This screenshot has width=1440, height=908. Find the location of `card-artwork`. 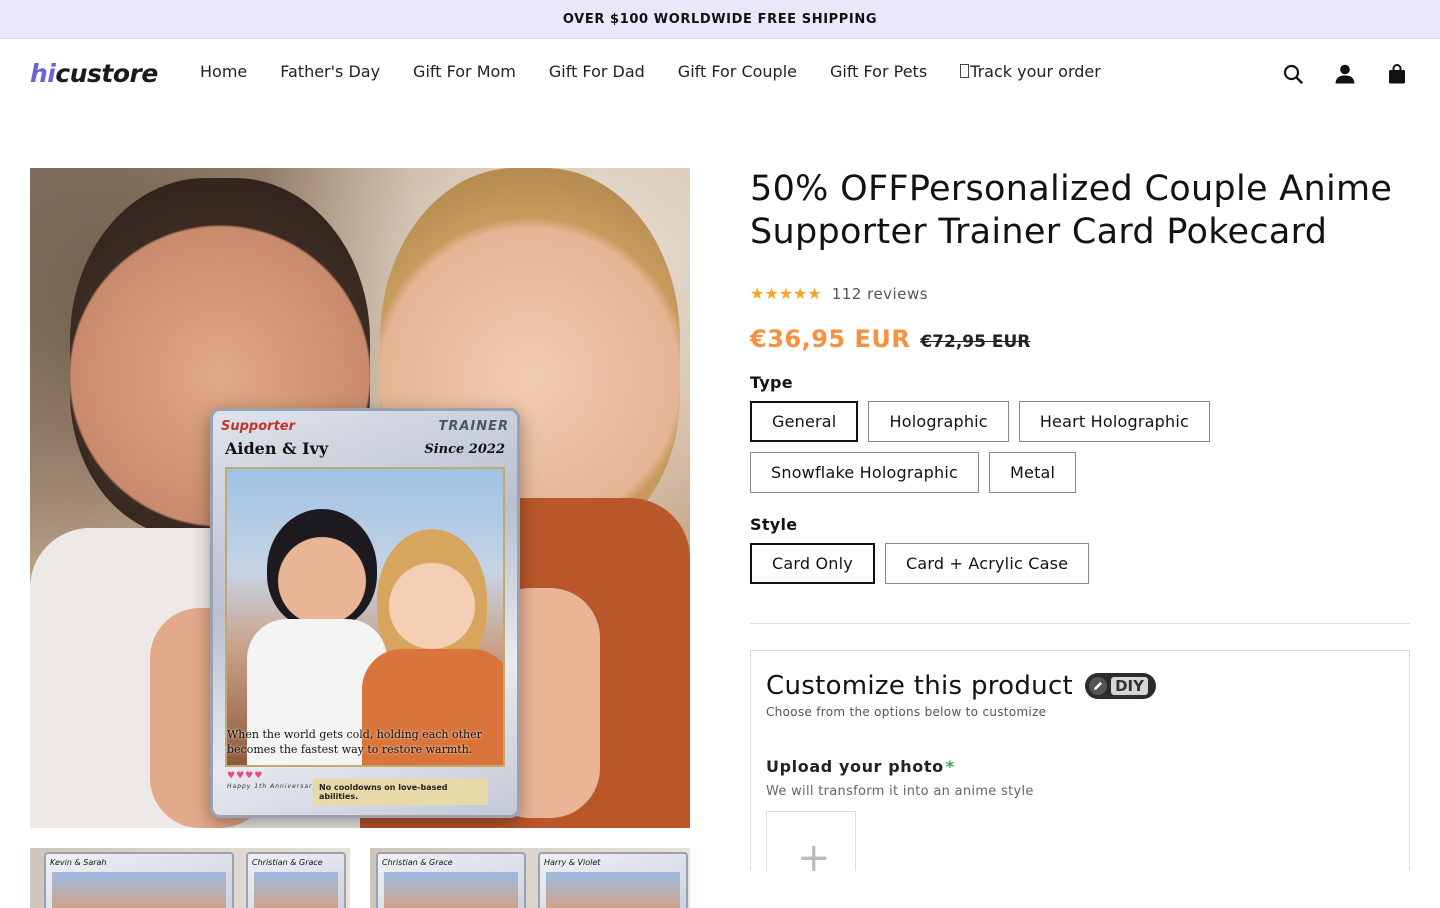

card-artwork is located at coordinates (365, 617).